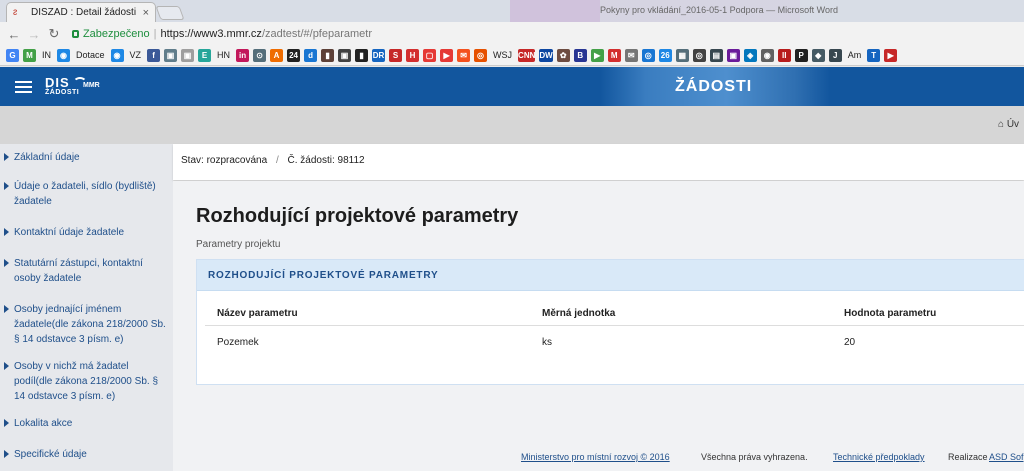 This screenshot has height=471, width=1024. Describe the element at coordinates (614, 55) in the screenshot. I see `bookmark-33-icon: M` at that location.